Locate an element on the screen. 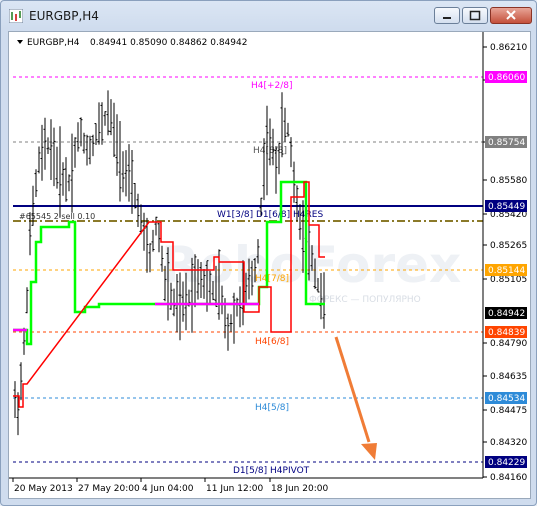  title-bar: EURGBP,H4 is located at coordinates (268, 16).